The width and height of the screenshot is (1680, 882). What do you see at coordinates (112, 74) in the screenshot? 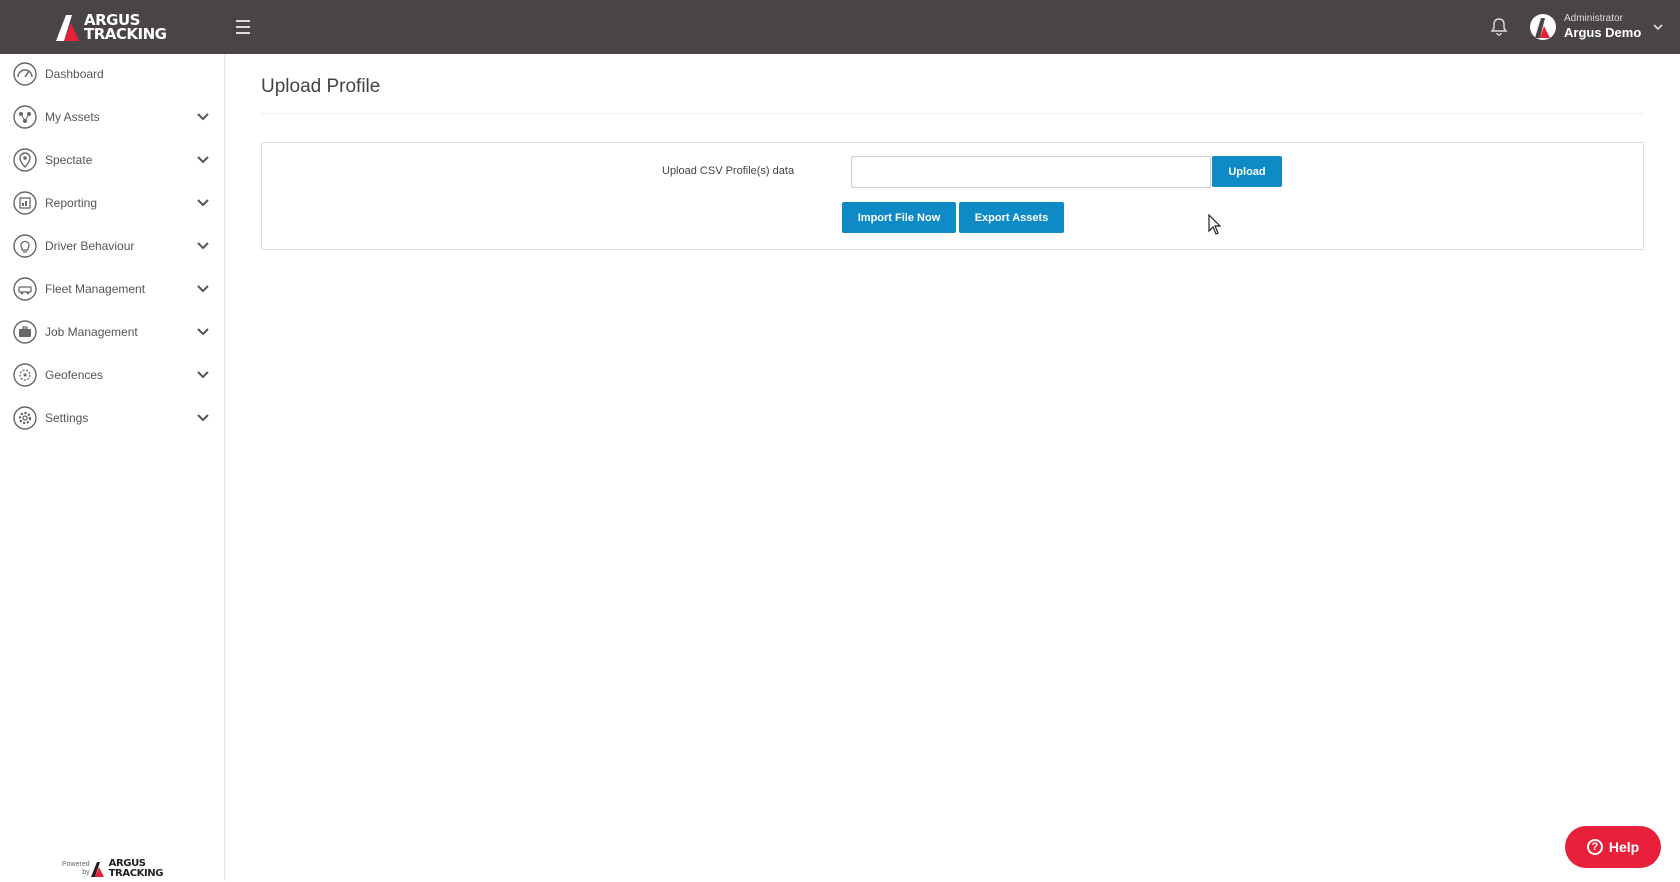
I see `sidebar-item-dashboard: Dashboard` at bounding box center [112, 74].